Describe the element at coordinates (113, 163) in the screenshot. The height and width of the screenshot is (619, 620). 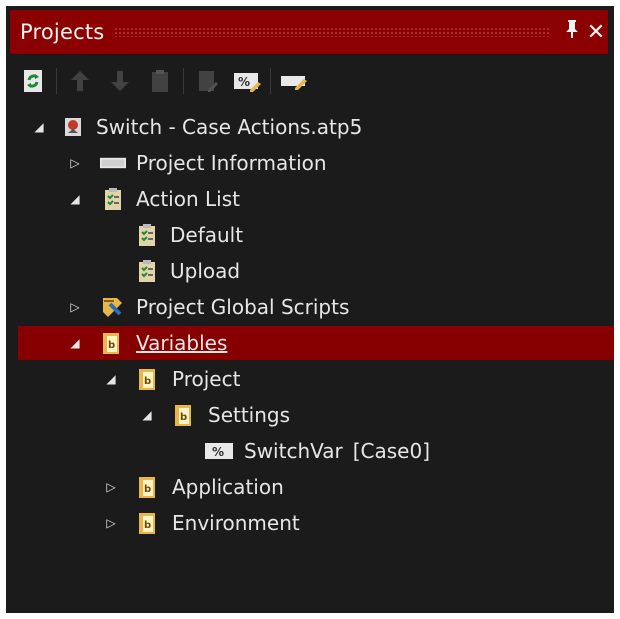
I see `info-card-icon` at that location.